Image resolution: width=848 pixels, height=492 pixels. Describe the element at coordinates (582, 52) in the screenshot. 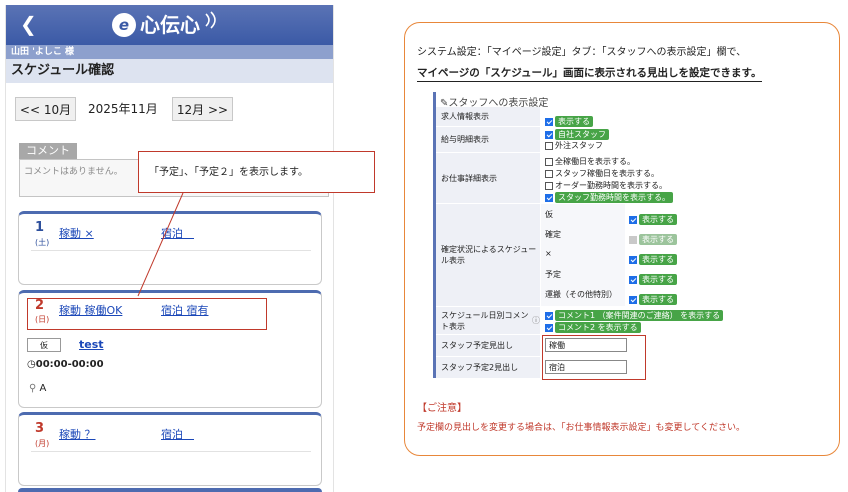

I see `panel-intro: システム設定：「マイページ設定」タブ：「スタッフへの表示設定」欄で、` at that location.